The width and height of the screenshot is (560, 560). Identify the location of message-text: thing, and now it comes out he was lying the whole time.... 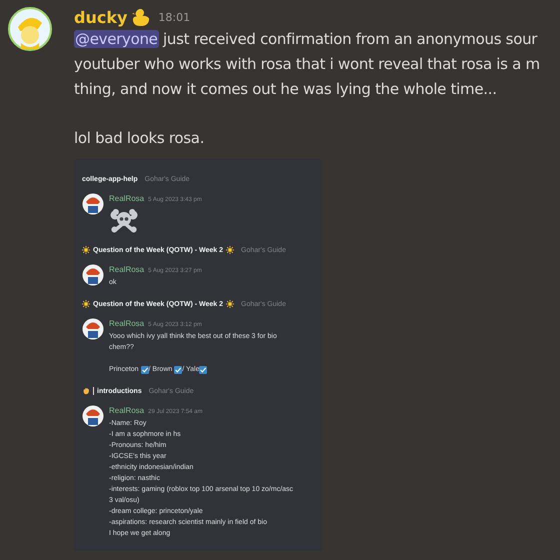
(286, 89).